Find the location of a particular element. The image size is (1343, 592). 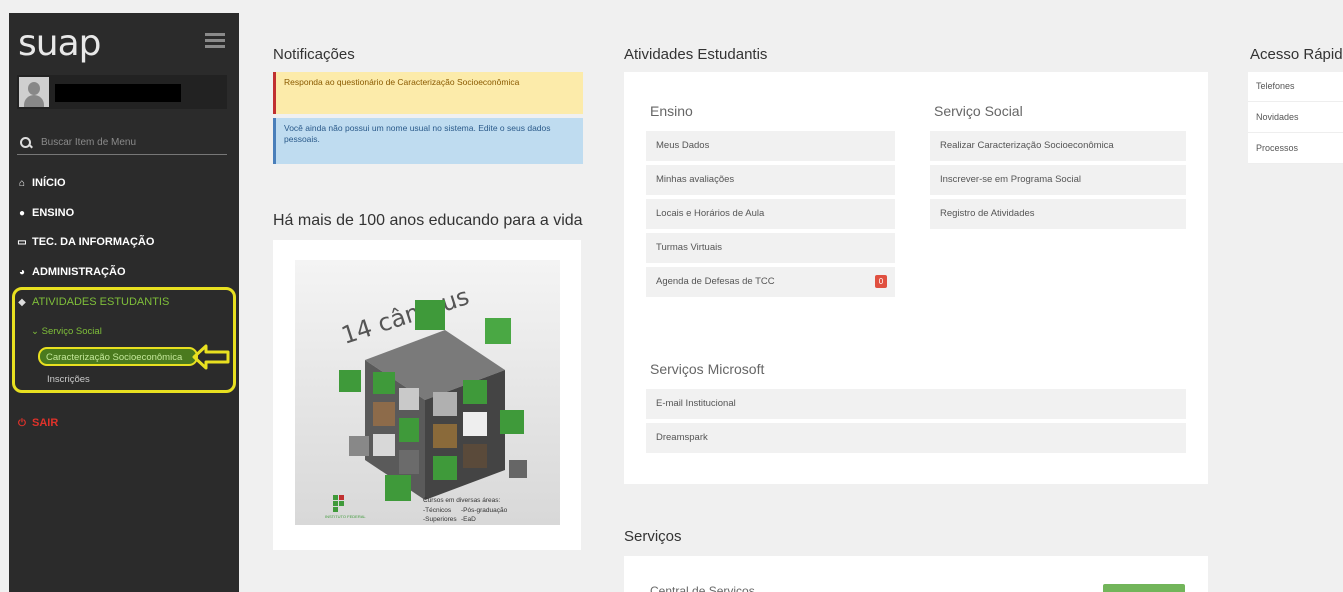

menu-item-tec-informacao: ▭ TEC. DA INFORMAÇÃO is located at coordinates (85, 242).